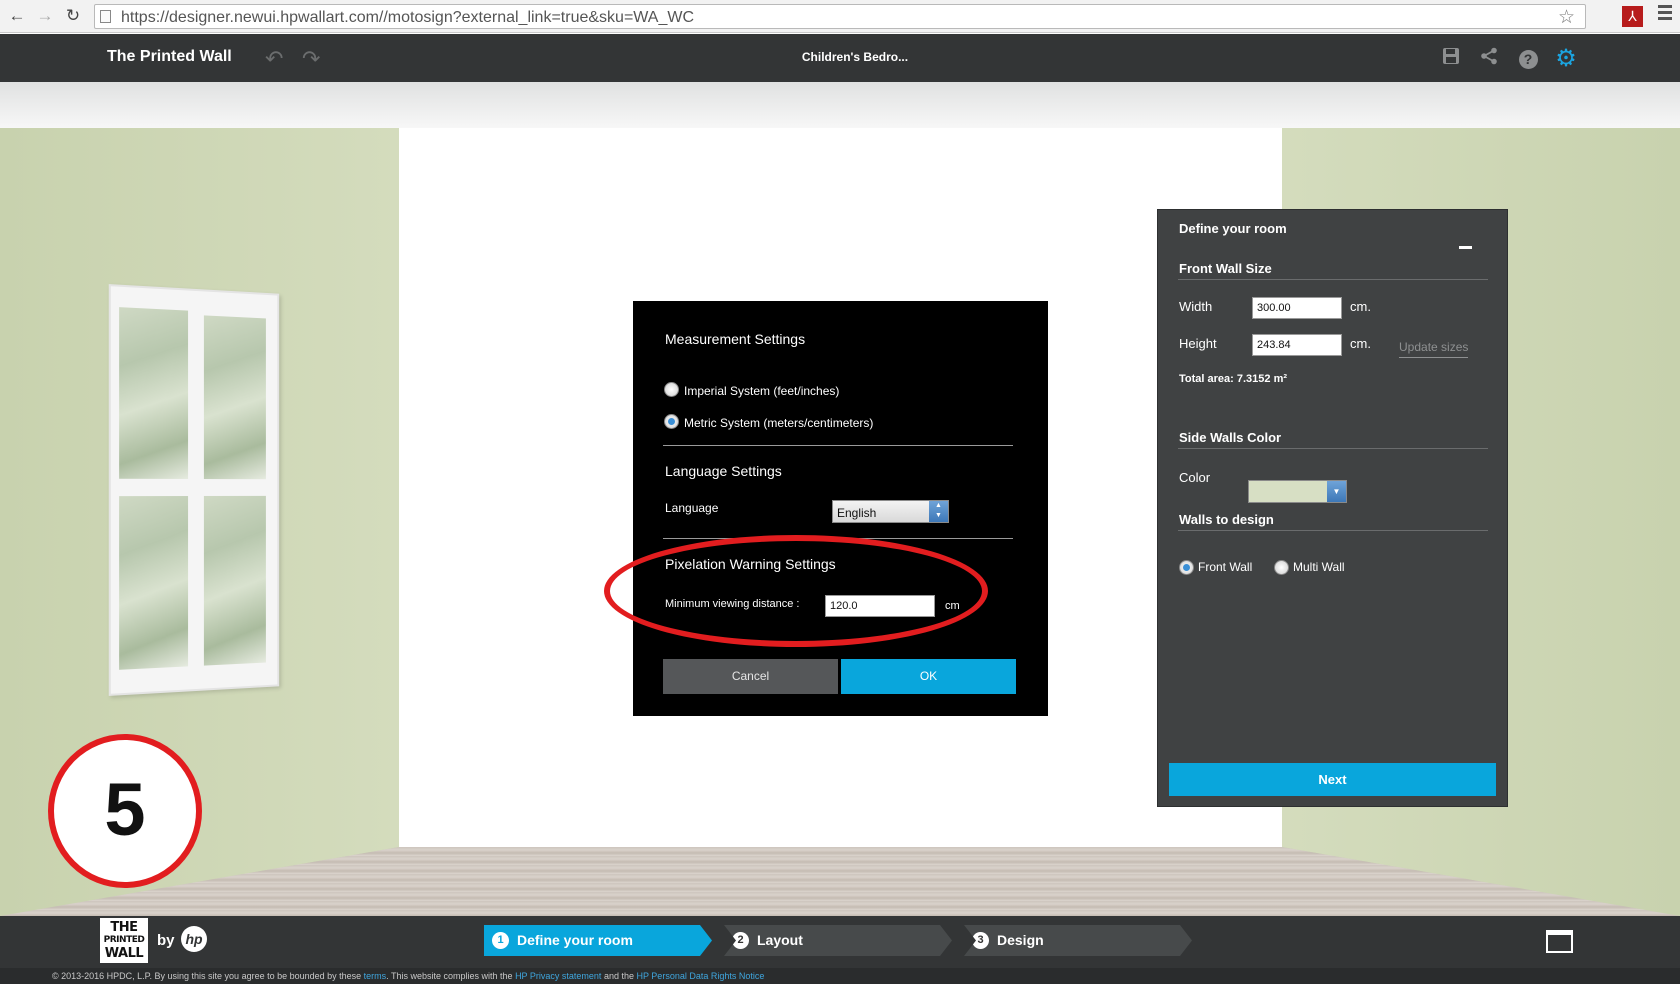  Describe the element at coordinates (723, 471) in the screenshot. I see `language-settings-heading: Language Settings` at that location.